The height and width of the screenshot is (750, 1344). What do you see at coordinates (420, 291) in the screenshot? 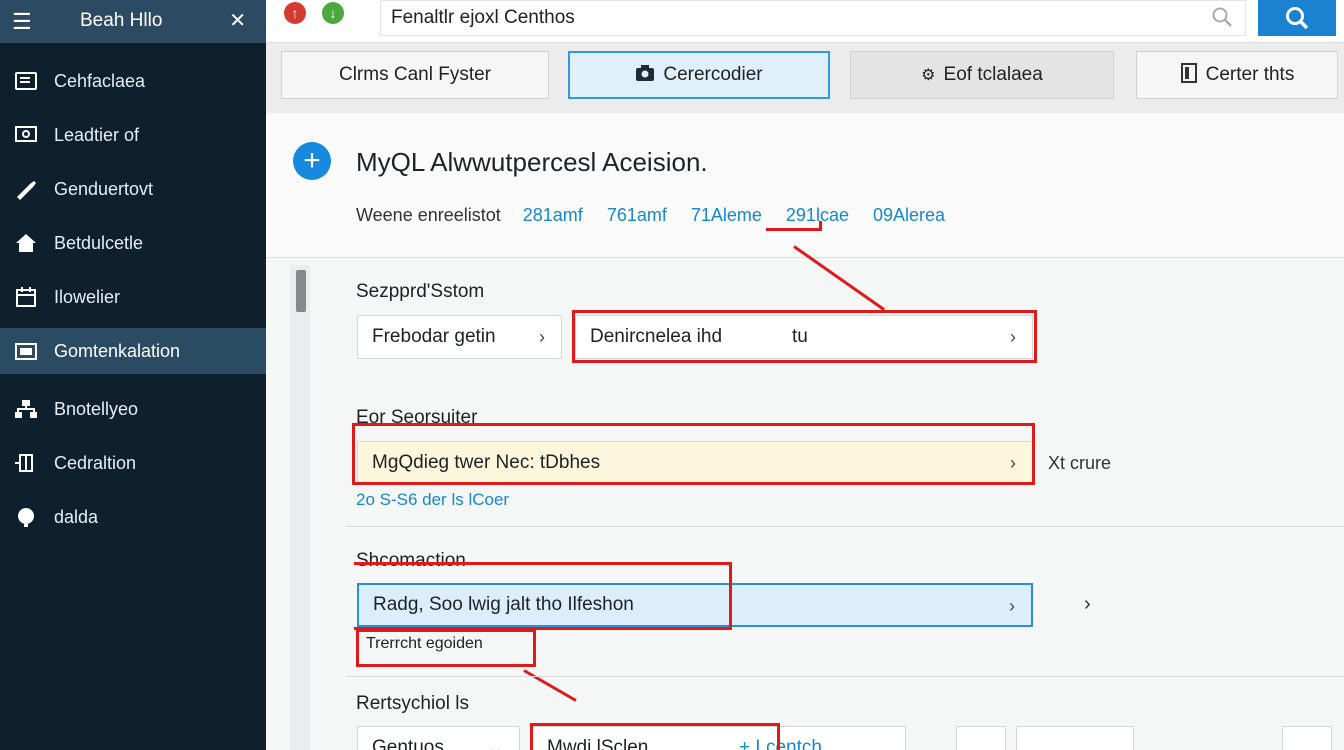
I see `section-label: Sezpprd'Sstom` at bounding box center [420, 291].